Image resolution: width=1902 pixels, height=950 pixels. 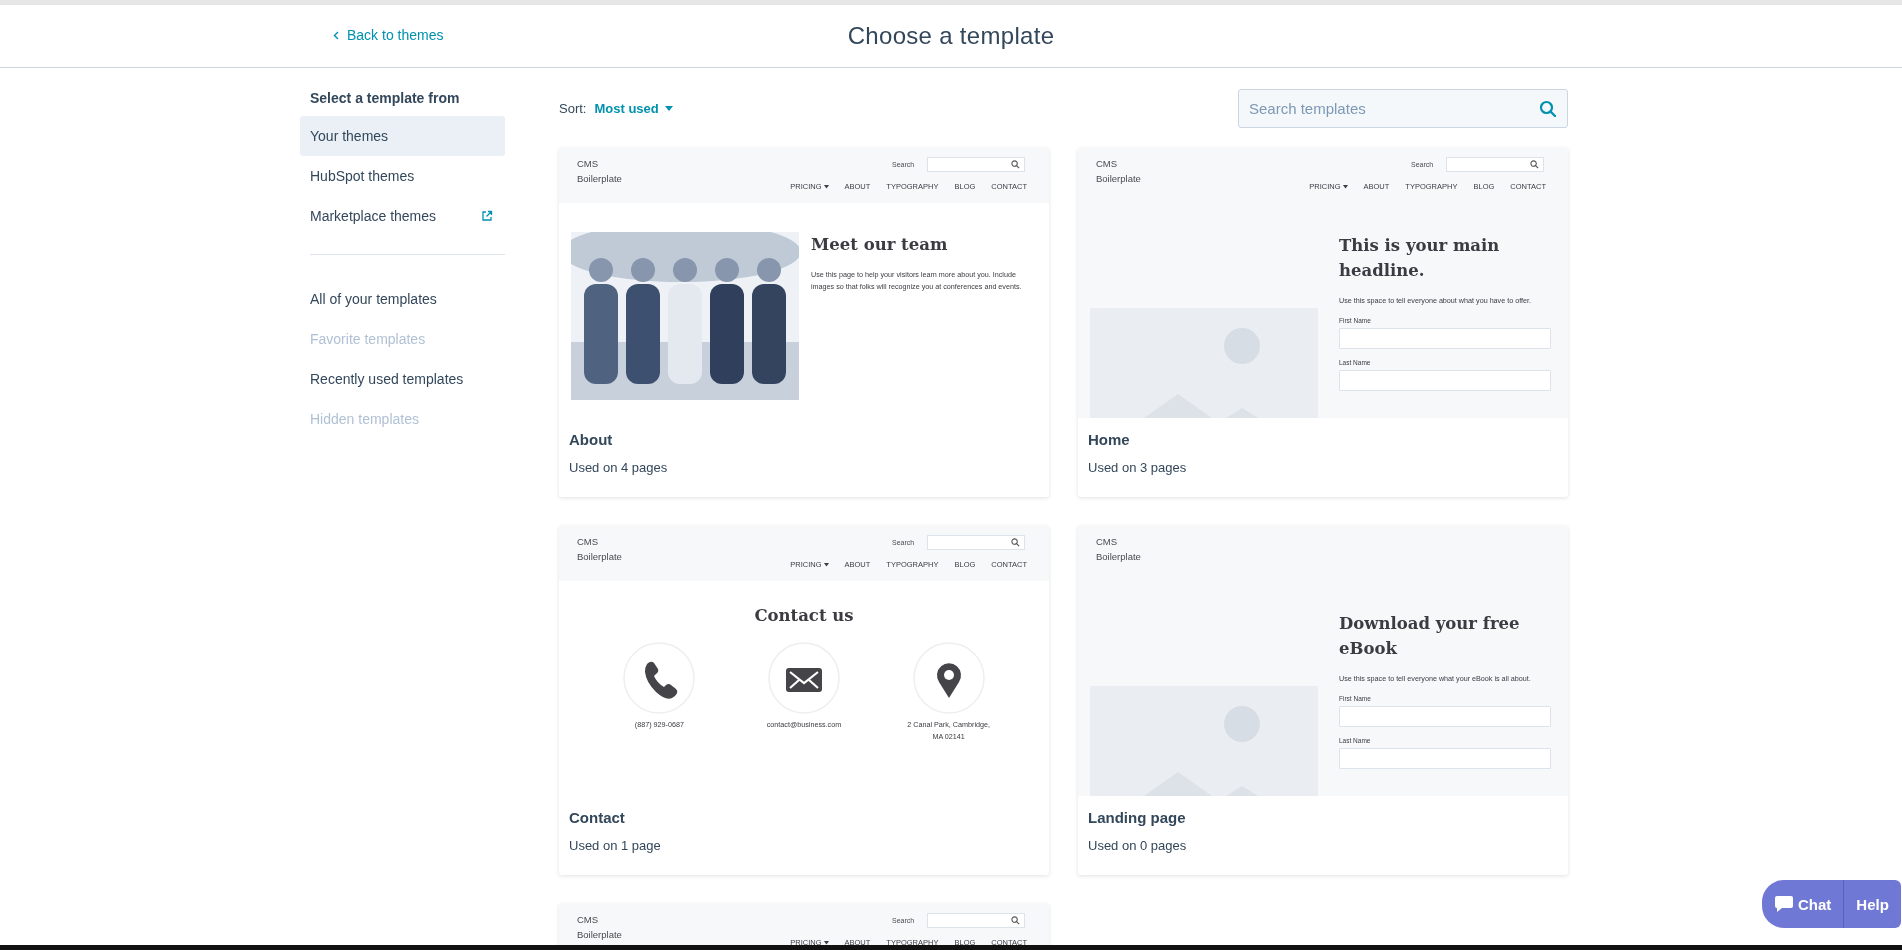 I want to click on back-link: Back to themes, so click(x=388, y=35).